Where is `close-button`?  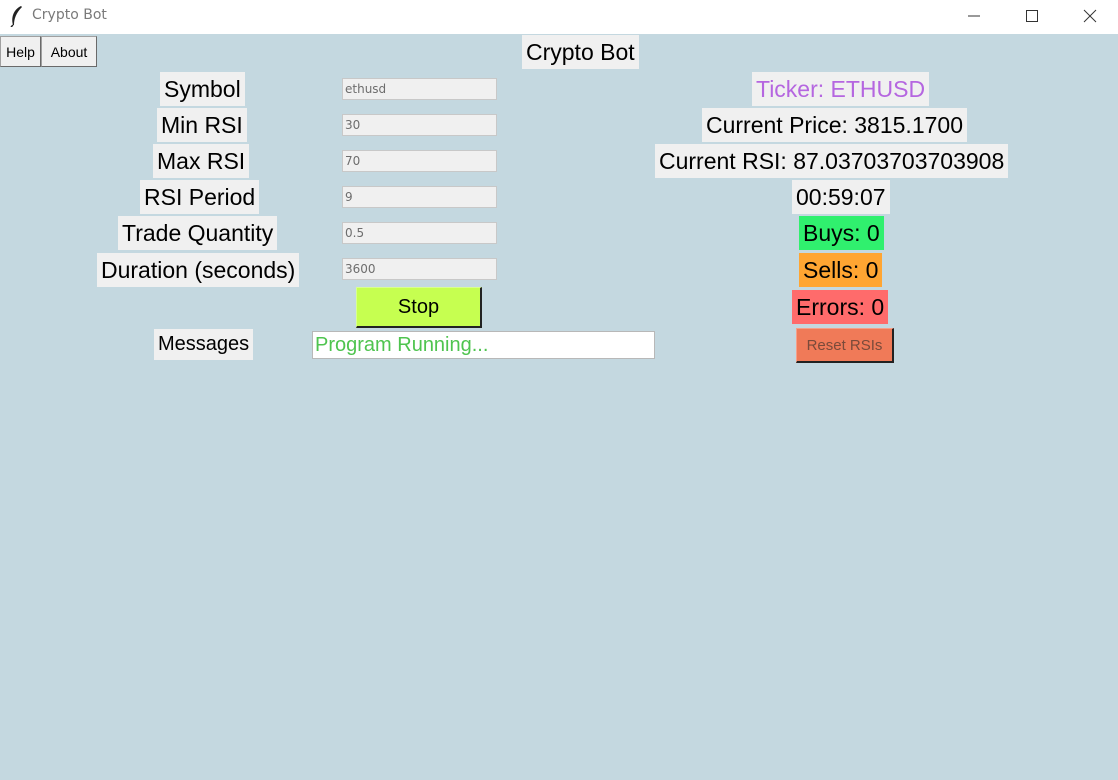
close-button is located at coordinates (1089, 16).